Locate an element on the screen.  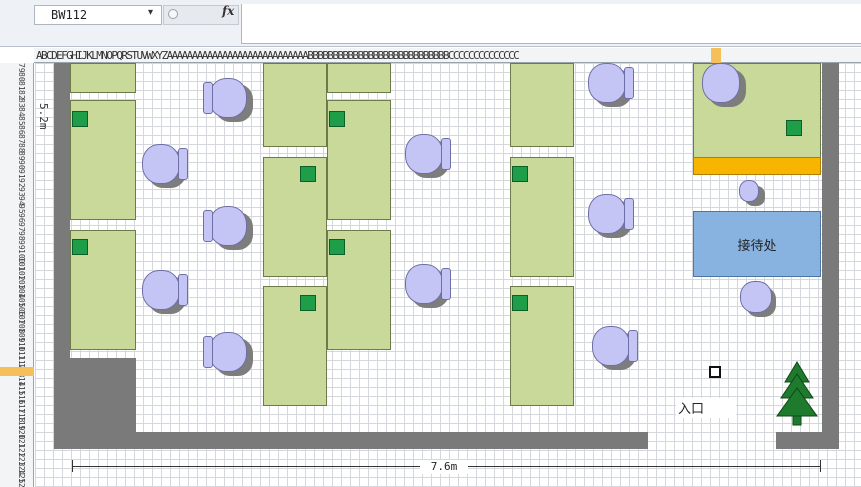
cabinet is located at coordinates (757, 166).